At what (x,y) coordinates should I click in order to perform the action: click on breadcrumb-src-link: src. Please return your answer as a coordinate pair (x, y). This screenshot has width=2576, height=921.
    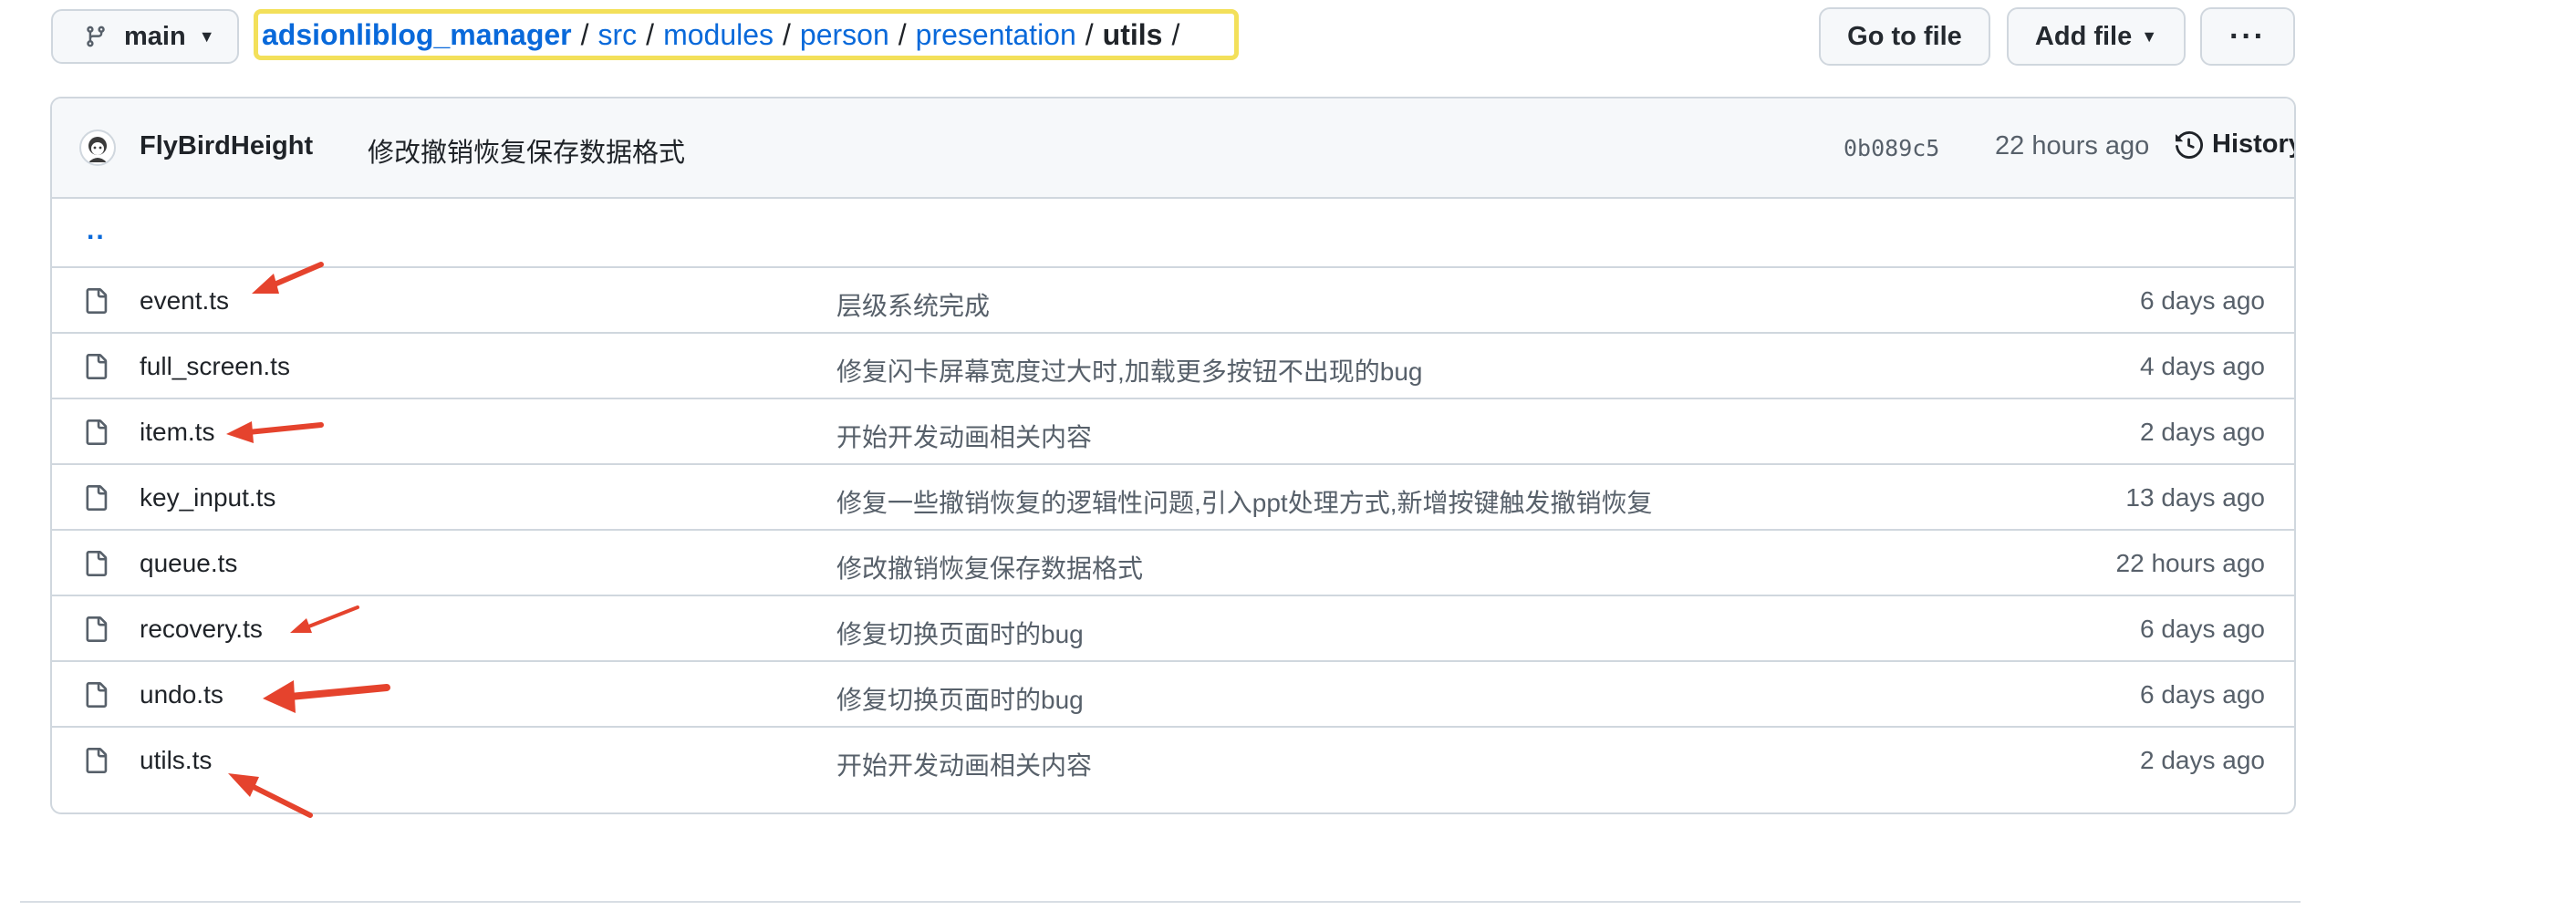
    Looking at the image, I should click on (618, 35).